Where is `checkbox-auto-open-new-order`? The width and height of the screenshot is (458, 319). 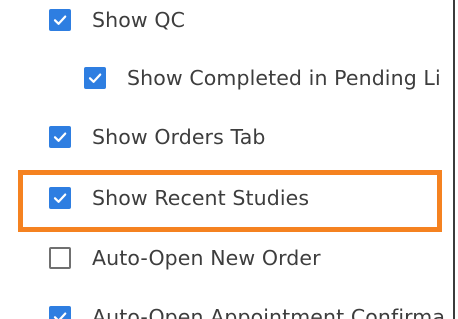 checkbox-auto-open-new-order is located at coordinates (60, 258).